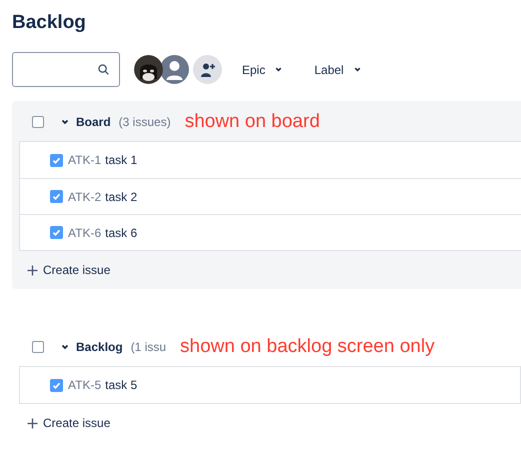 The image size is (521, 473). Describe the element at coordinates (252, 122) in the screenshot. I see `annotation: shown on board` at that location.